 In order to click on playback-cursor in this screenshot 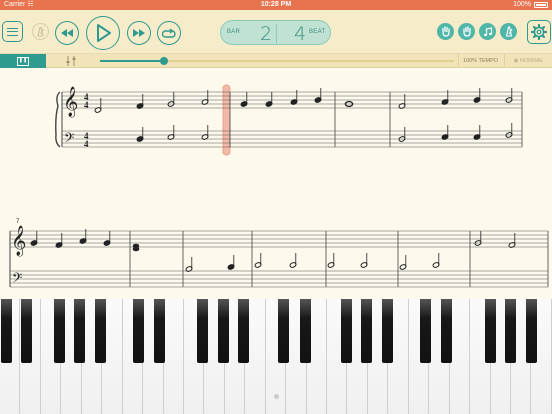, I will do `click(226, 120)`.